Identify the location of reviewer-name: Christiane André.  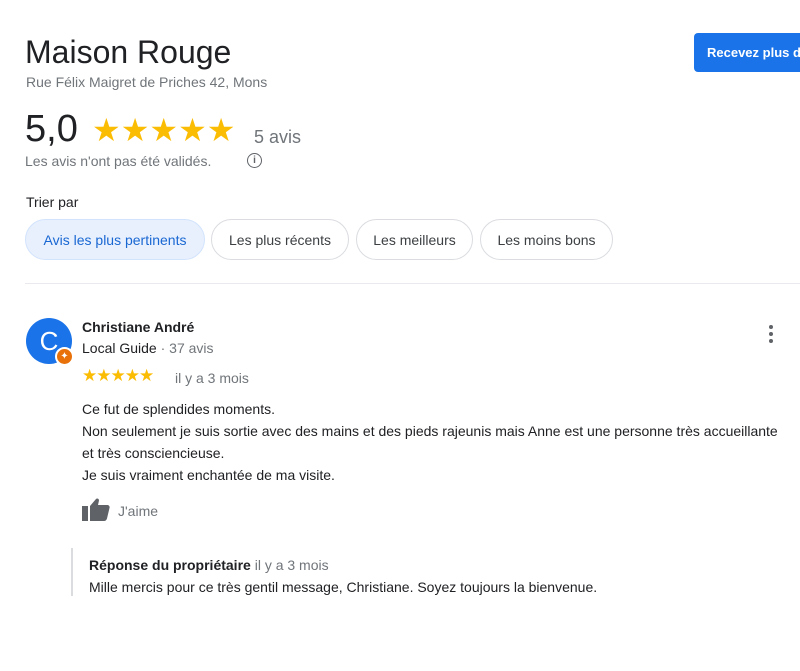
(138, 327).